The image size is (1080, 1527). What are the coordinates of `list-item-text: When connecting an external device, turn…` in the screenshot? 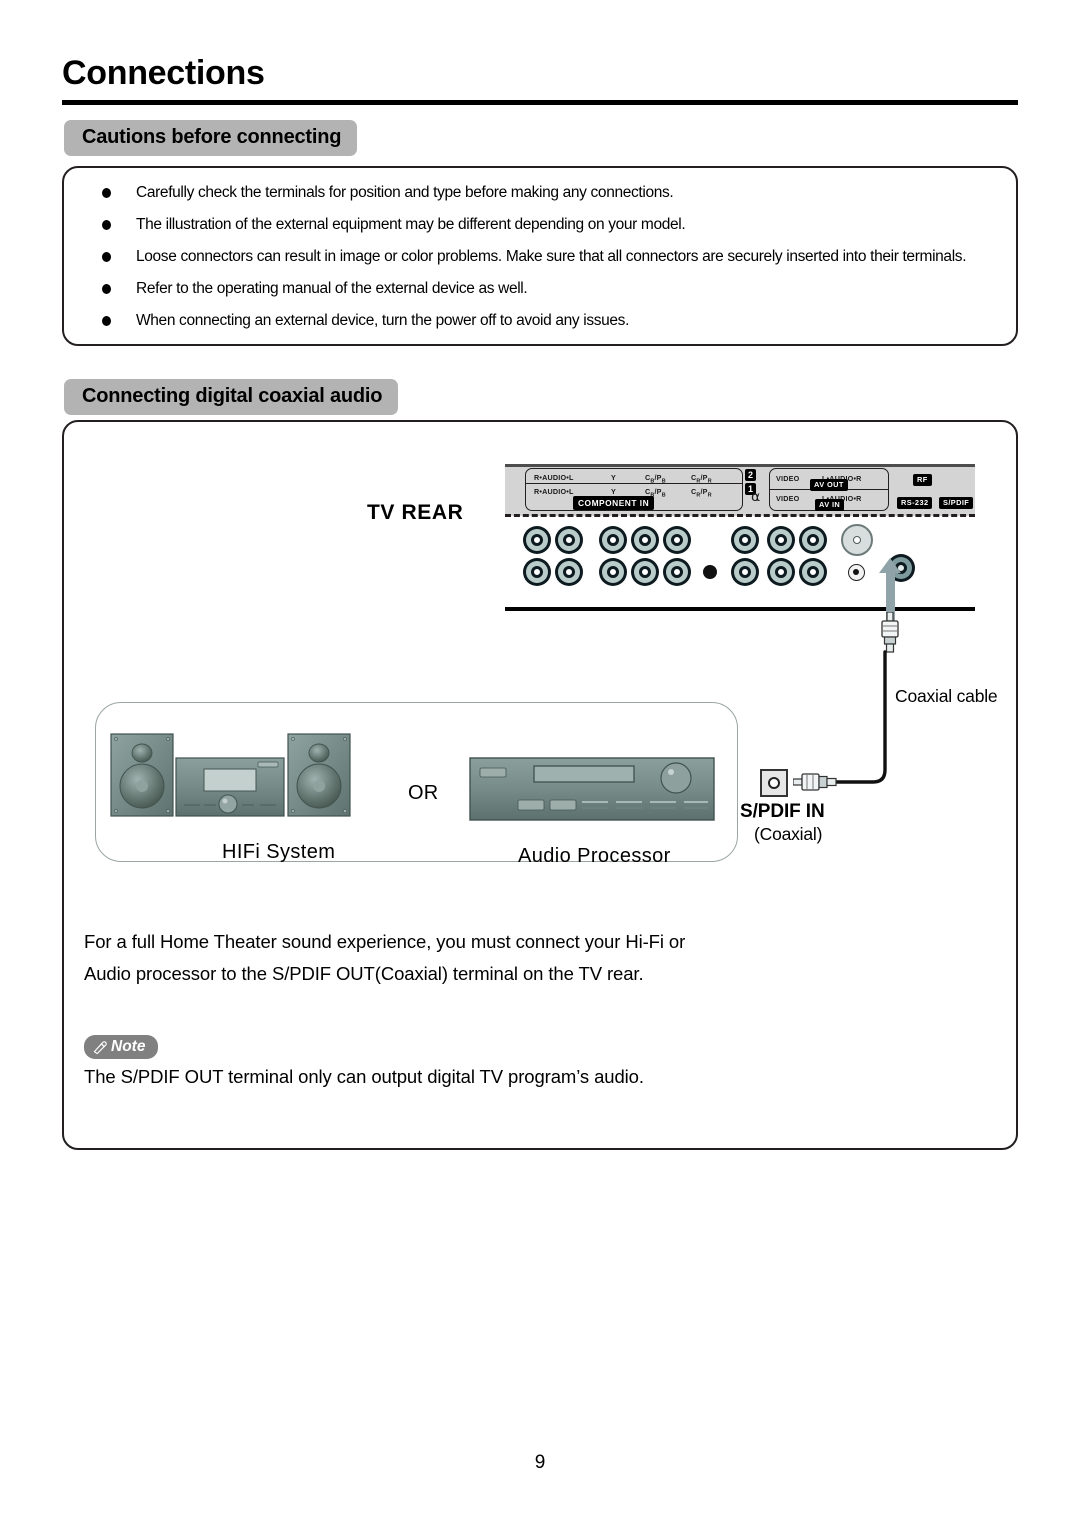 It's located at (383, 320).